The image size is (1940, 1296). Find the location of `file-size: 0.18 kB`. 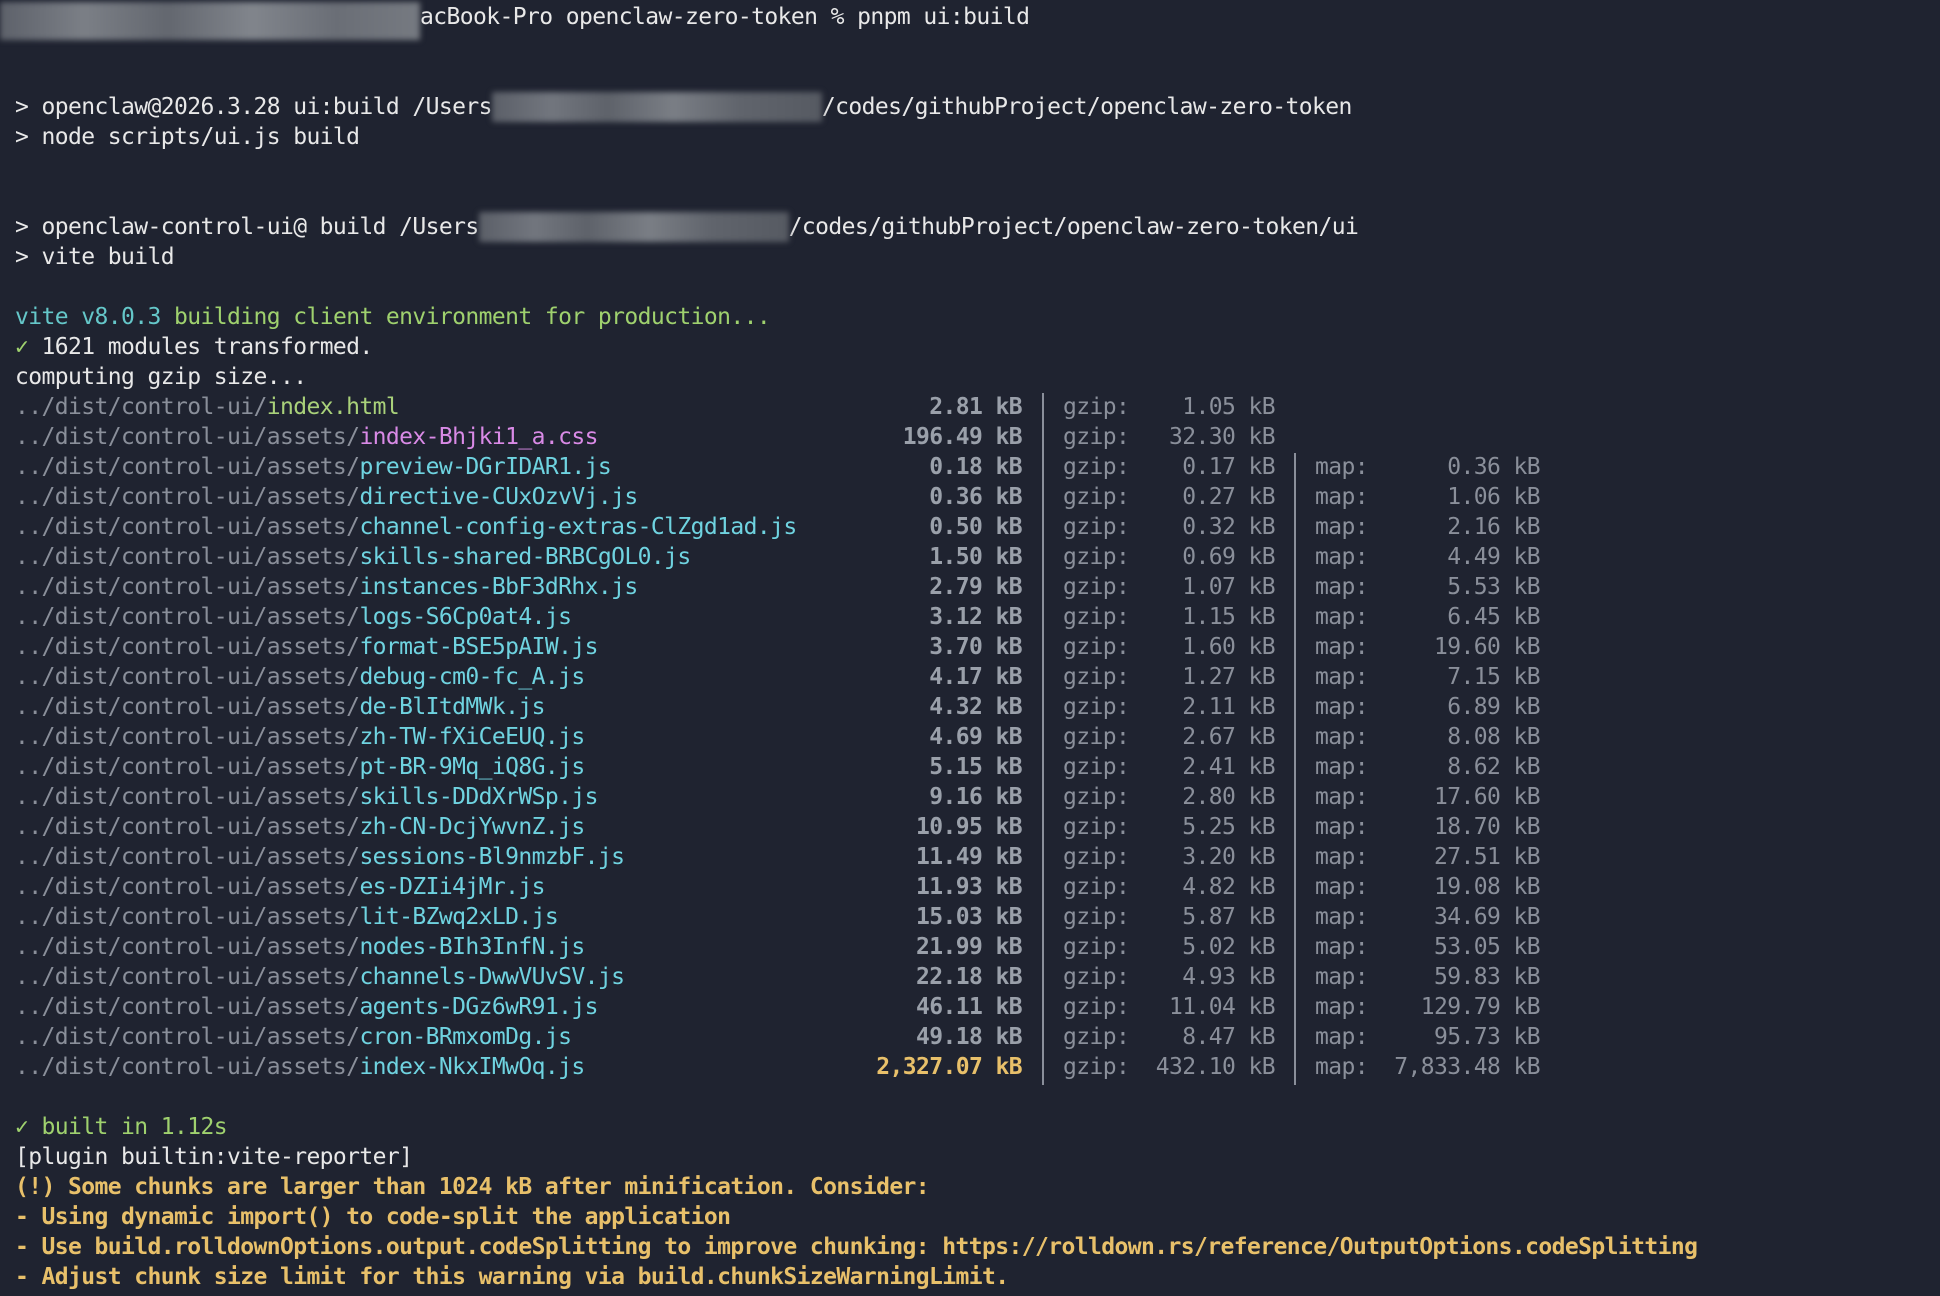

file-size: 0.18 kB is located at coordinates (975, 467).